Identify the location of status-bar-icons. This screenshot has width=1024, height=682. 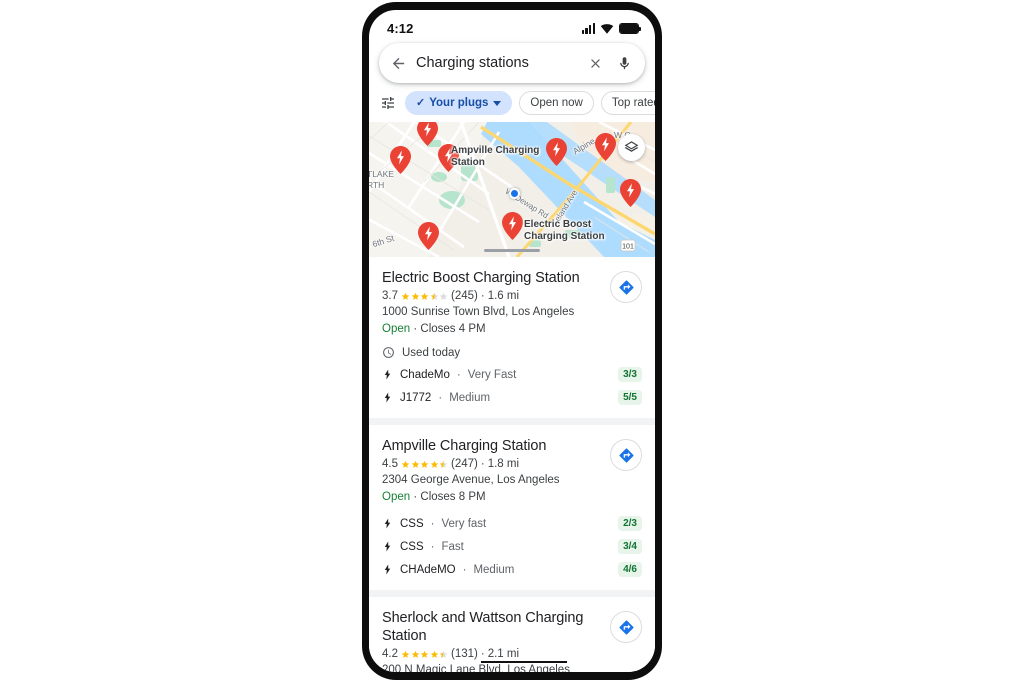
(611, 28).